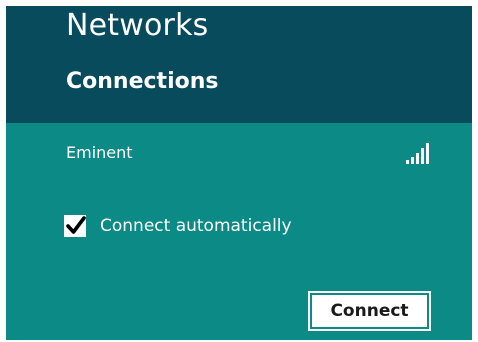 This screenshot has height=342, width=478. I want to click on network-name: Eminent, so click(99, 152).